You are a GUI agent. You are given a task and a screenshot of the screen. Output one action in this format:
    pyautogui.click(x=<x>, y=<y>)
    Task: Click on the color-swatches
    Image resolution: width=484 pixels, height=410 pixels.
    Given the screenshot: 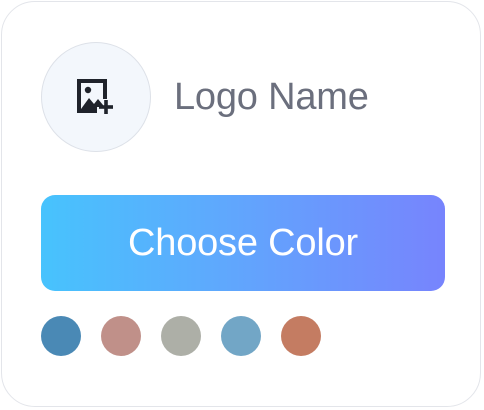 What is the action you would take?
    pyautogui.click(x=181, y=336)
    